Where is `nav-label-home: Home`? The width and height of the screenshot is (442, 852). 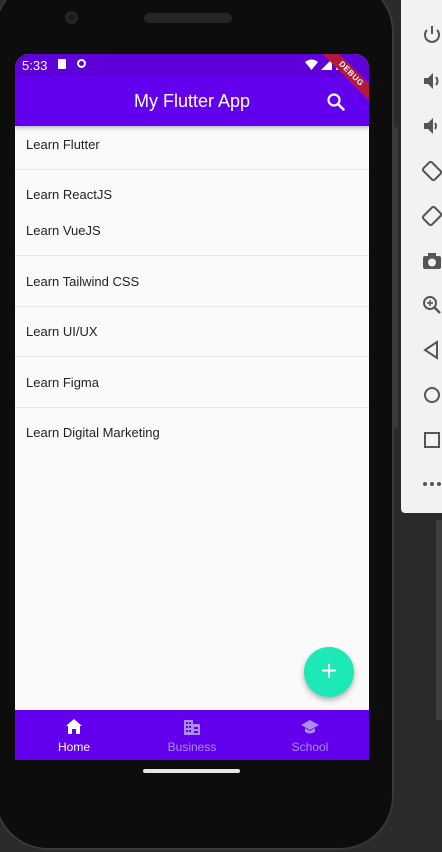 nav-label-home: Home is located at coordinates (73, 747).